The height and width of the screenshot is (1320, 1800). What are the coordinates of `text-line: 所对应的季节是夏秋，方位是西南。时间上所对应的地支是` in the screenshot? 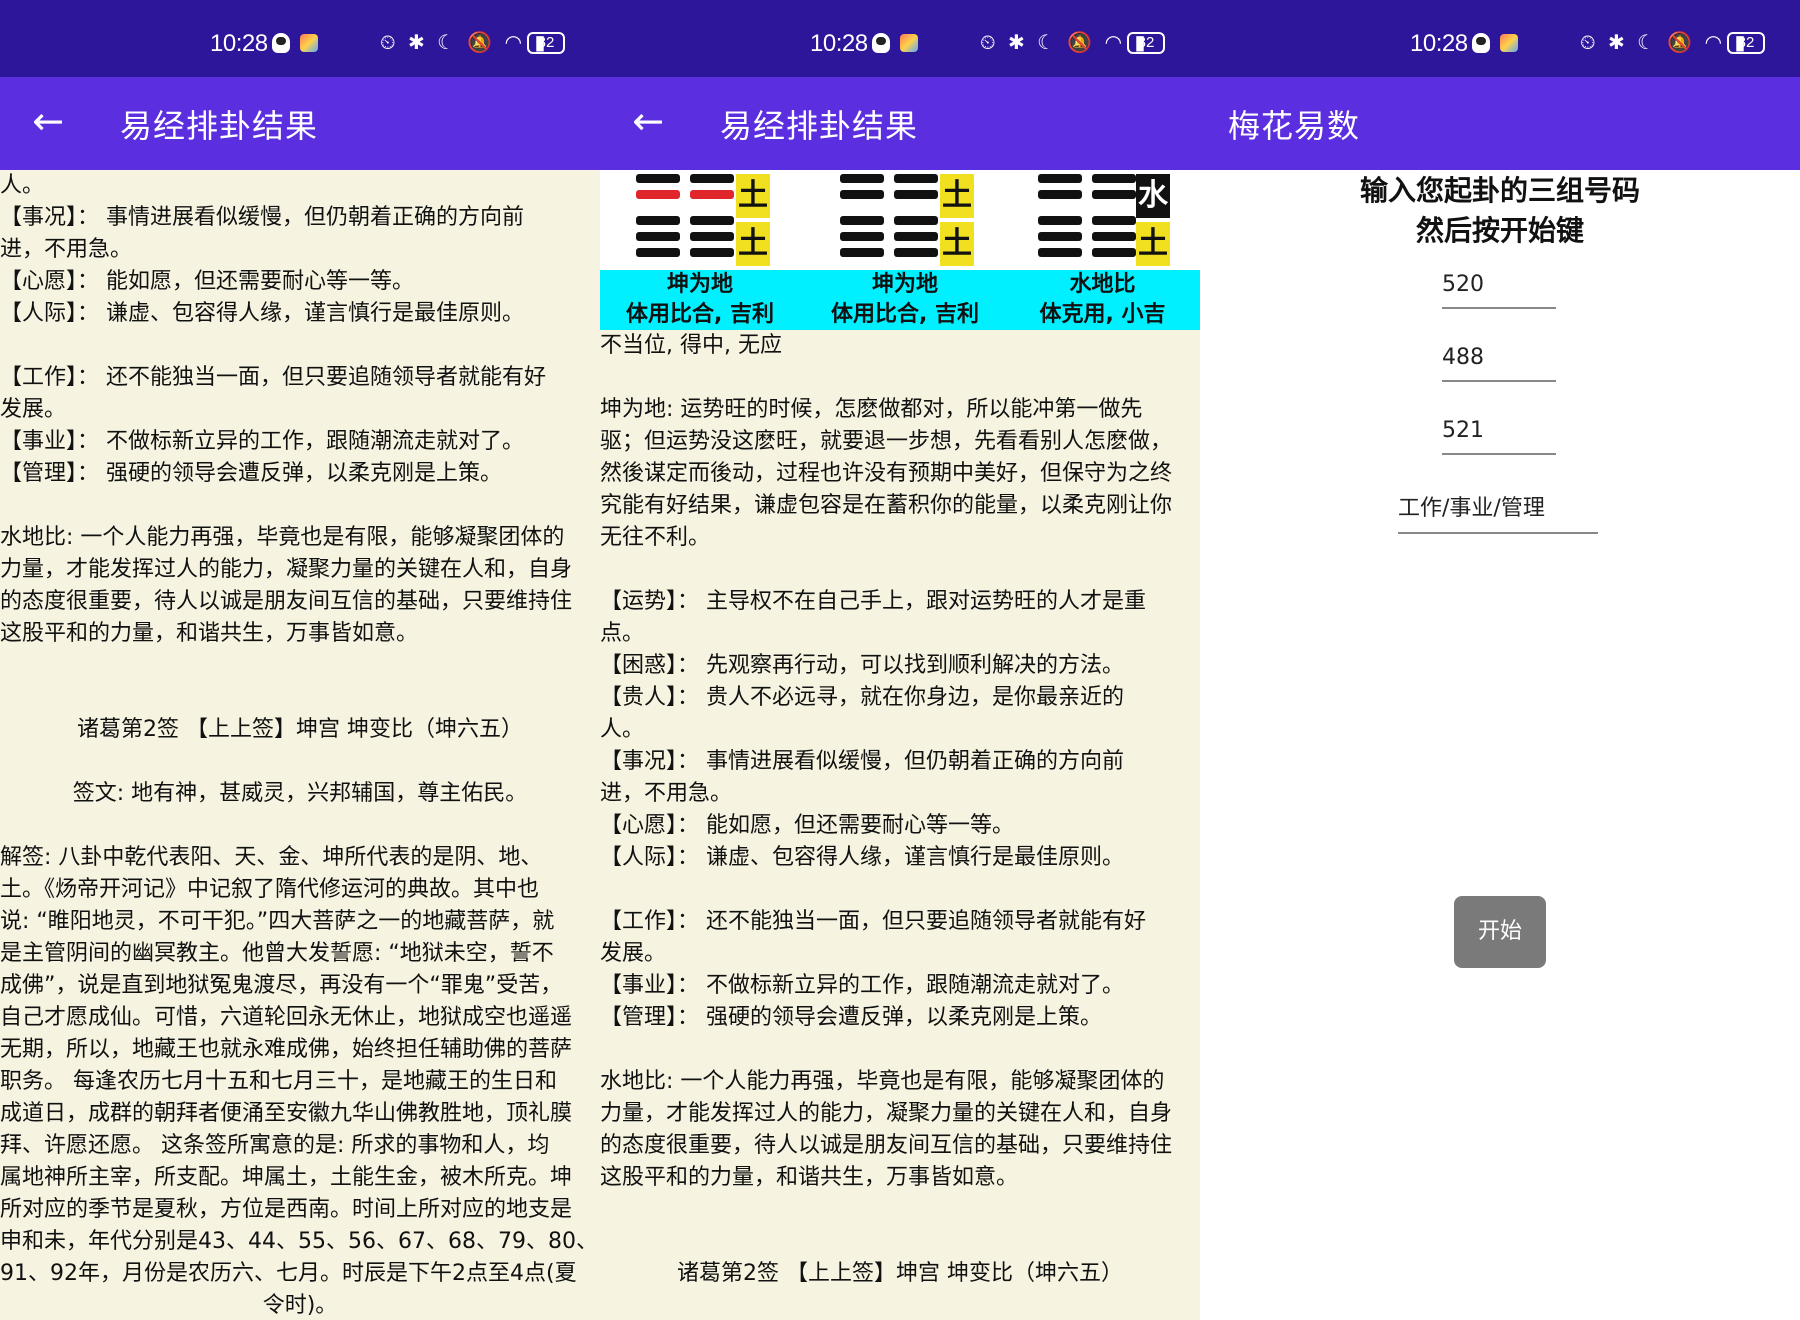 It's located at (286, 1209).